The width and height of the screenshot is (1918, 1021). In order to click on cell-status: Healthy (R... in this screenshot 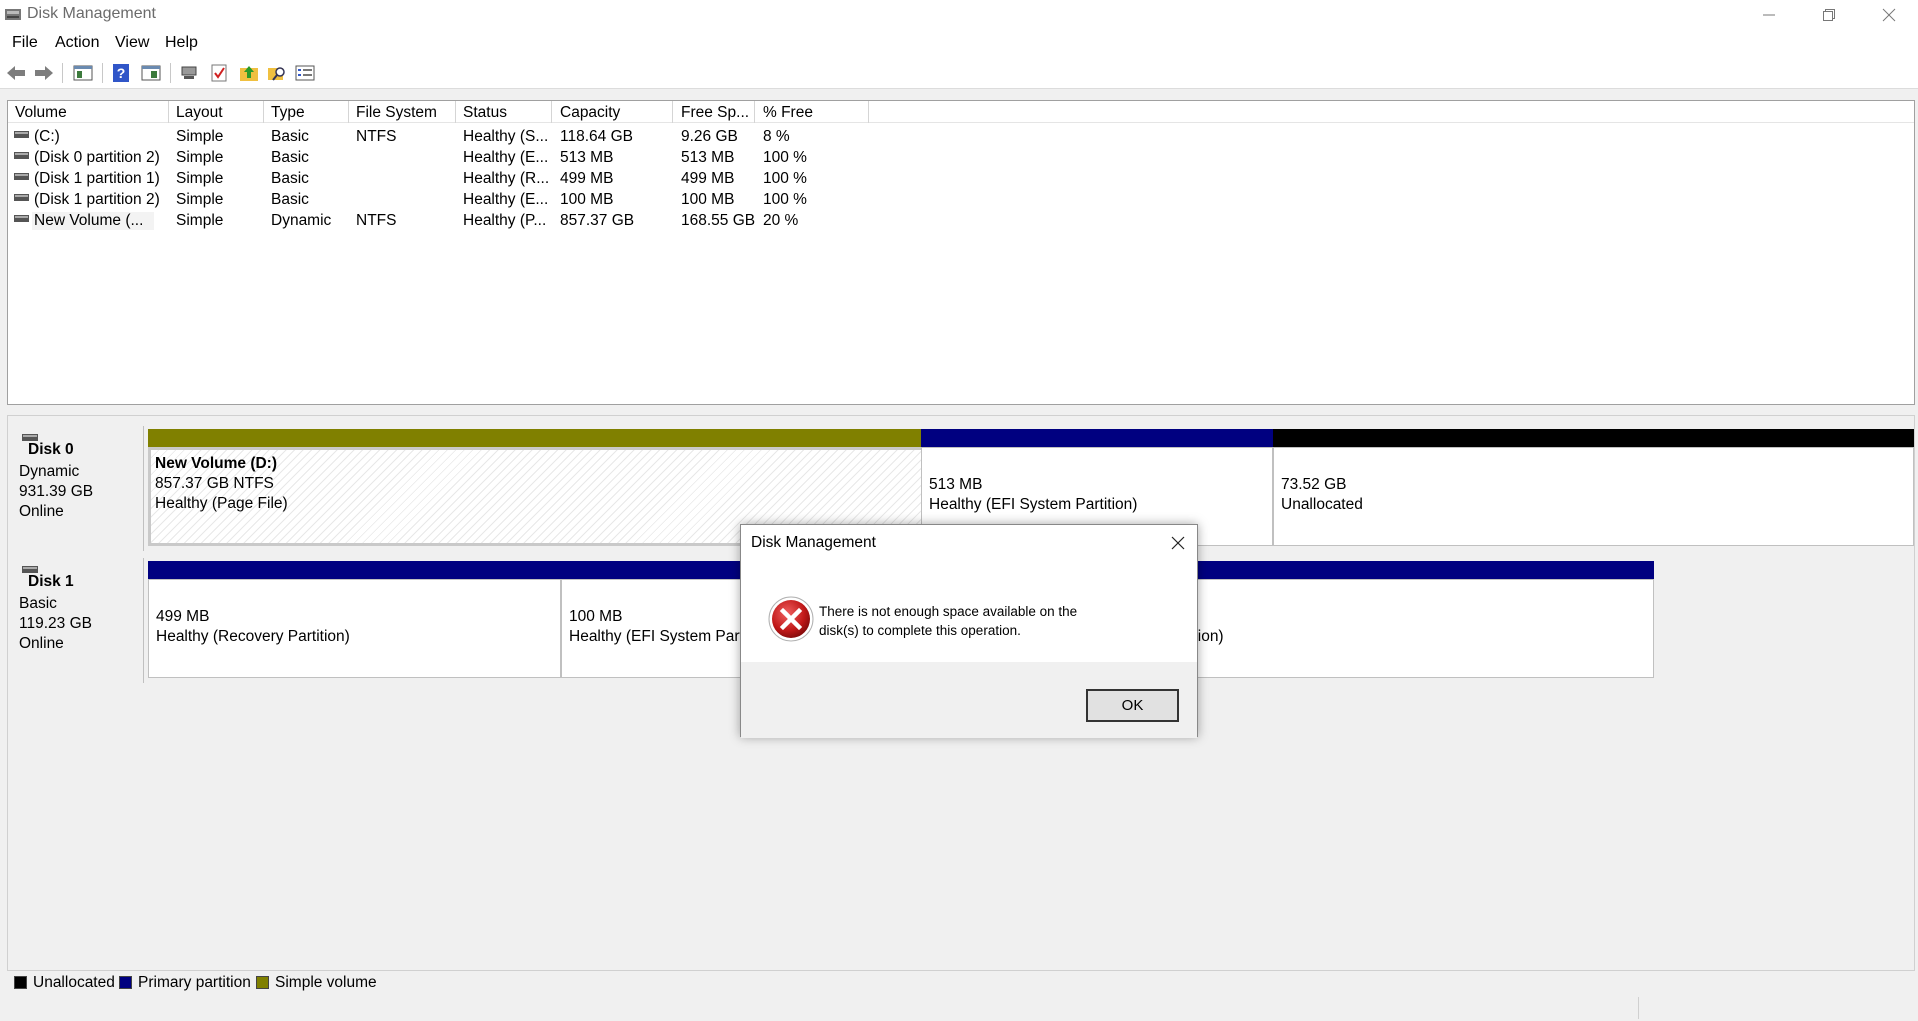, I will do `click(506, 178)`.